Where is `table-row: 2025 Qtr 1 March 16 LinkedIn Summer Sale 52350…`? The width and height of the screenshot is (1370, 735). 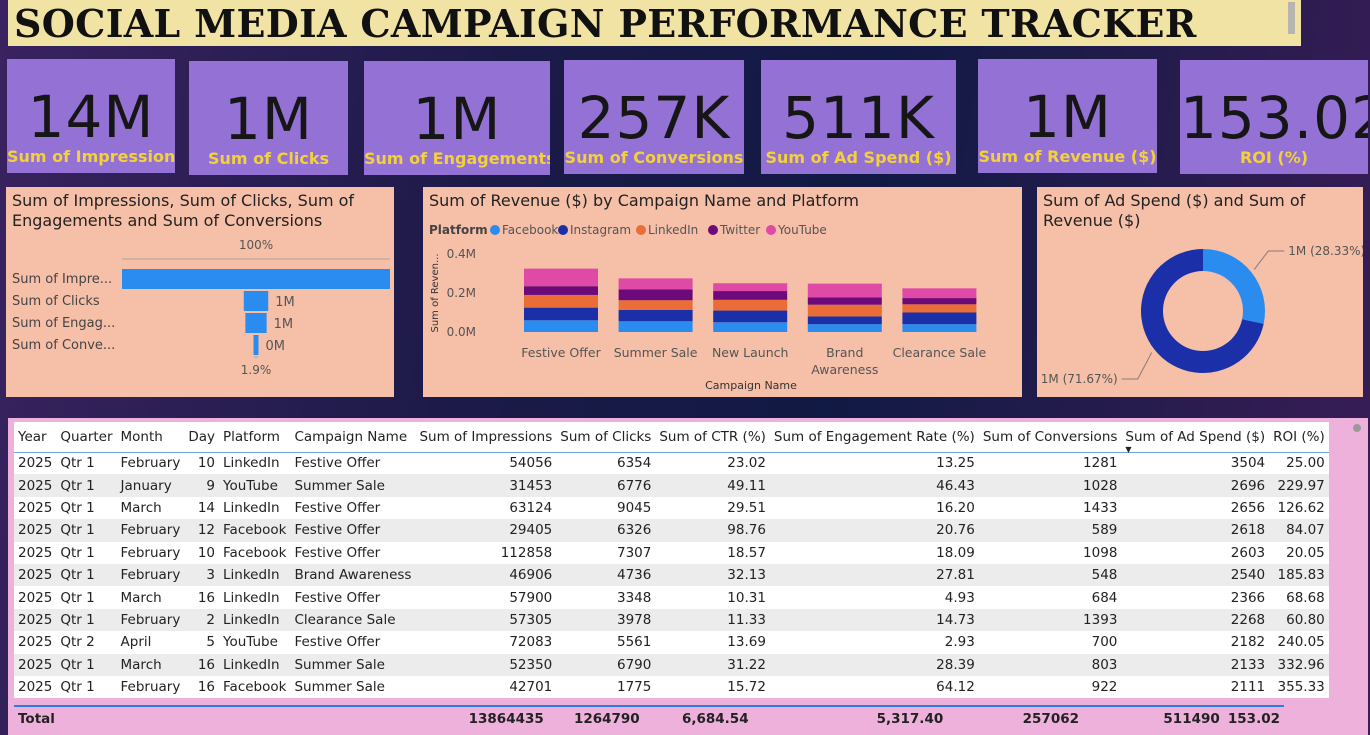
table-row: 2025 Qtr 1 March 16 LinkedIn Summer Sale 52350… is located at coordinates (671, 664).